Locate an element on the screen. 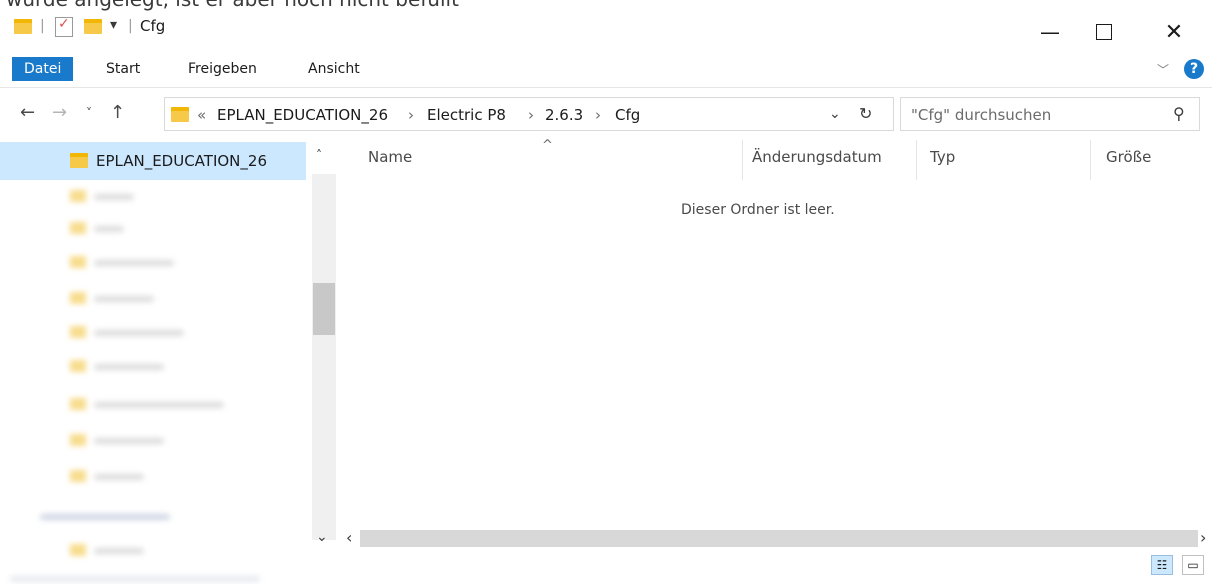  nav-scrollbar is located at coordinates (324, 357).